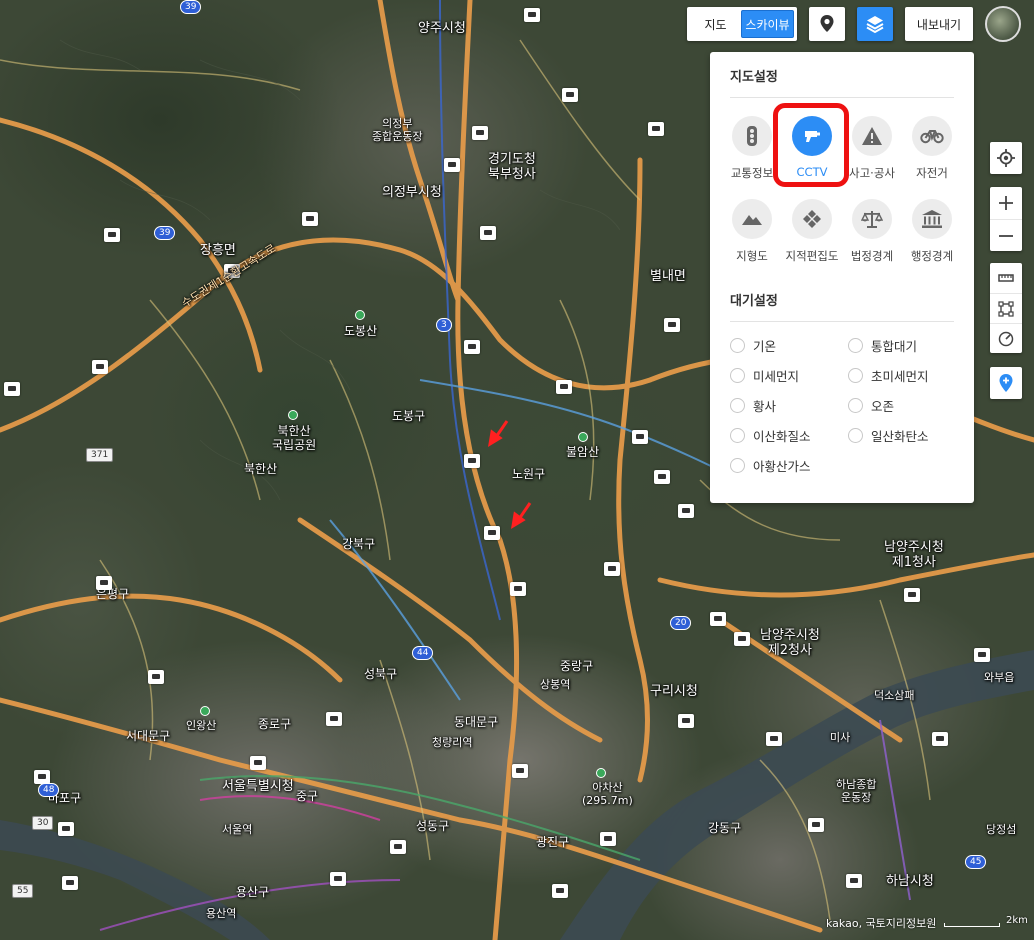 The height and width of the screenshot is (940, 1034). What do you see at coordinates (932, 148) in the screenshot?
I see `layer-bicycle: 자전거` at bounding box center [932, 148].